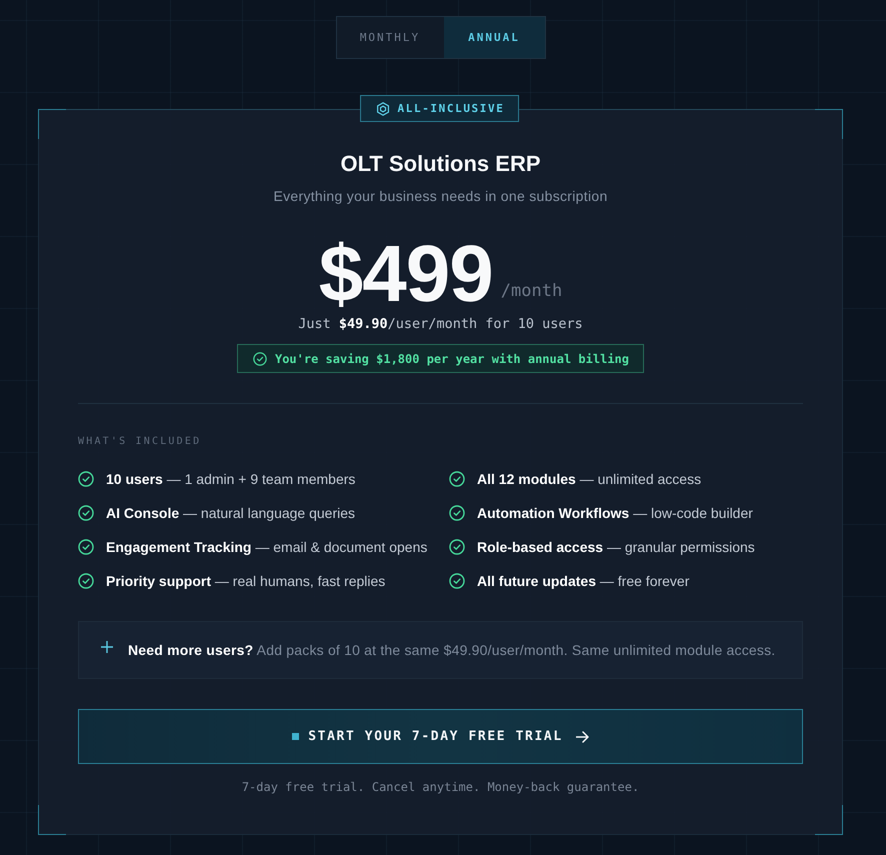 The width and height of the screenshot is (886, 855). What do you see at coordinates (231, 479) in the screenshot?
I see `feature-text: 10 users — 1 admin + 9 team members` at bounding box center [231, 479].